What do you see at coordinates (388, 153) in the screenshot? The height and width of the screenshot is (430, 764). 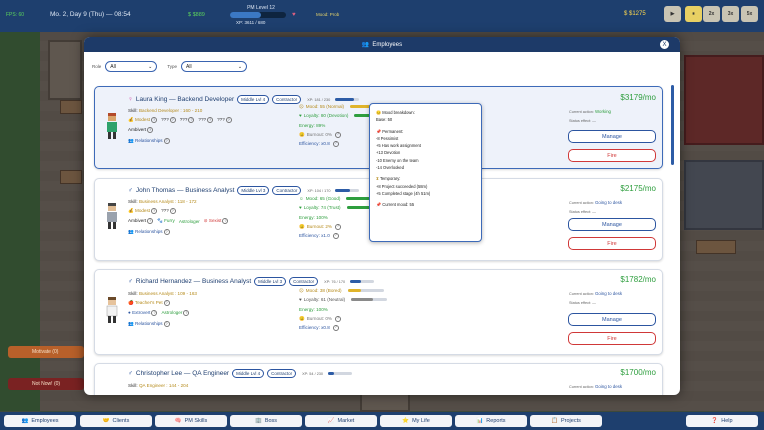 I see `modifier-item: +13 Devotion` at bounding box center [388, 153].